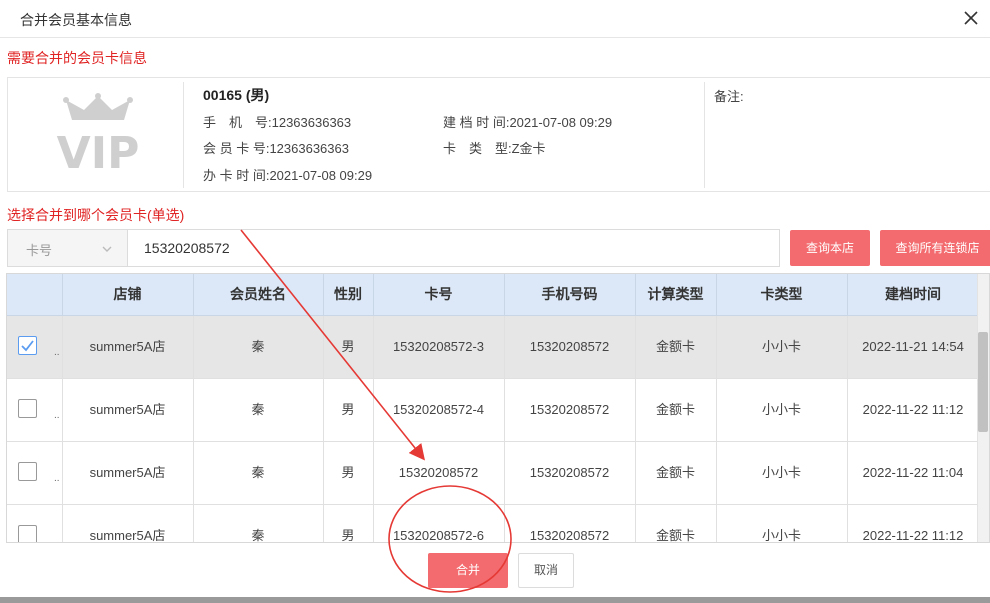 The image size is (990, 603). What do you see at coordinates (35, 295) in the screenshot?
I see `column-header-select` at bounding box center [35, 295].